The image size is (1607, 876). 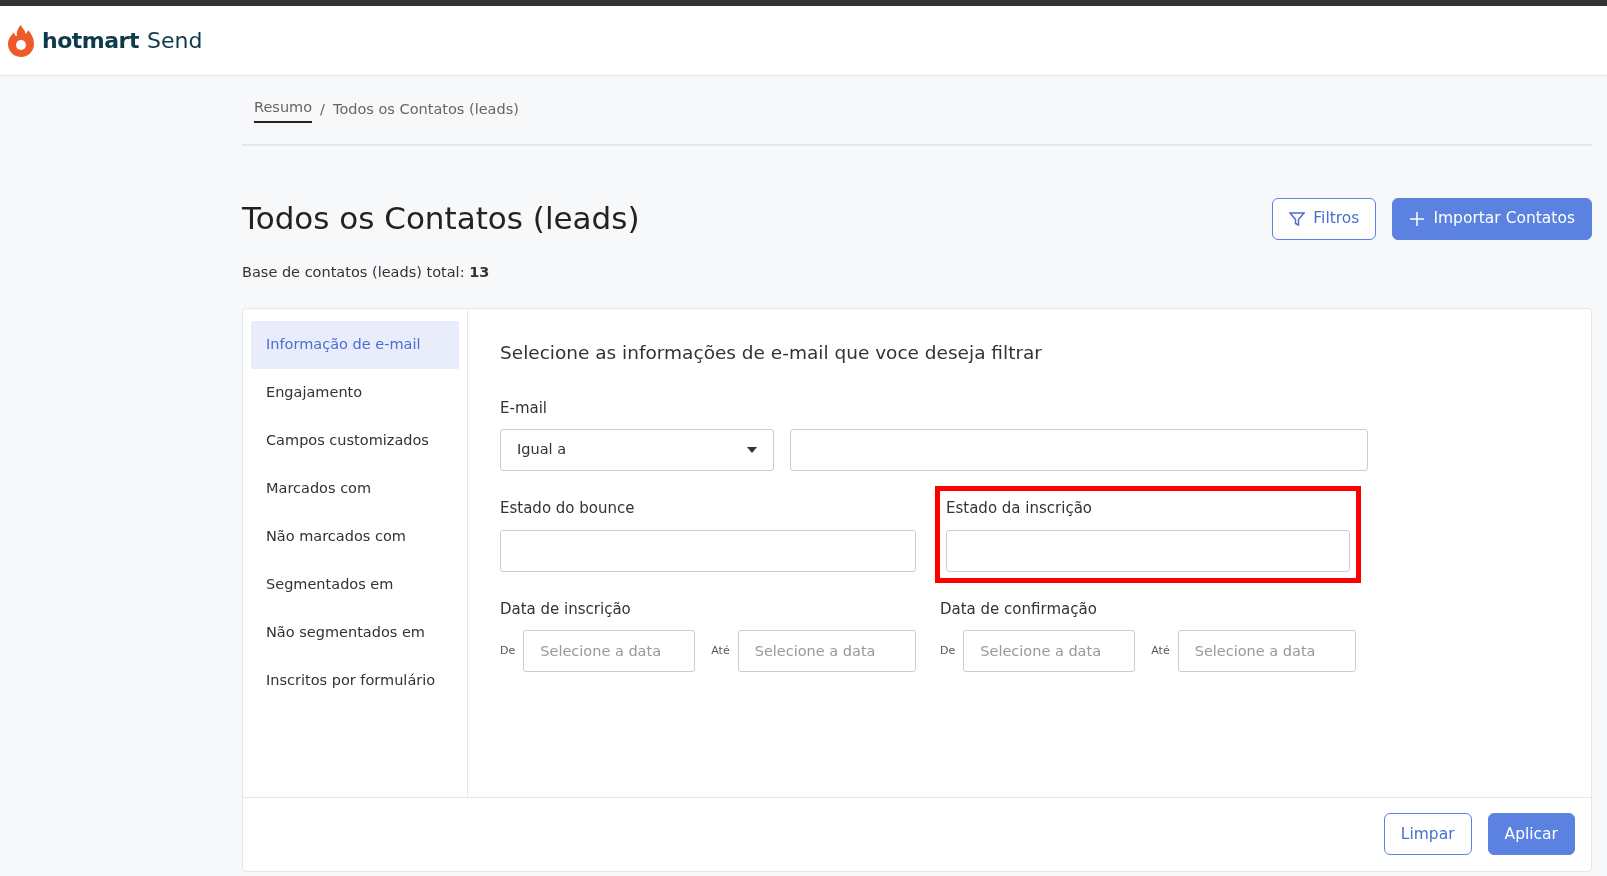 I want to click on field-label: E-mail, so click(x=524, y=408).